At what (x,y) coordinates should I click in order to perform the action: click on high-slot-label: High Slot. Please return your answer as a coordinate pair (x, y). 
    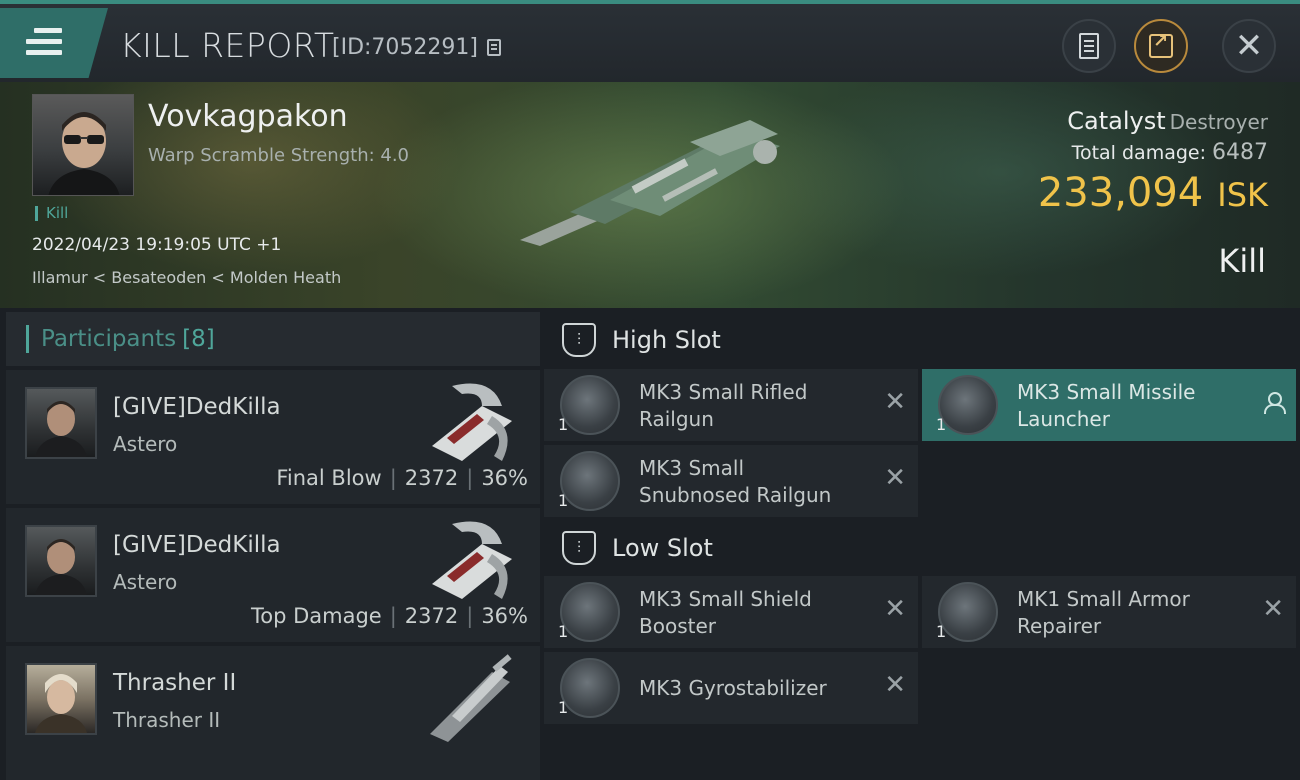
    Looking at the image, I should click on (666, 340).